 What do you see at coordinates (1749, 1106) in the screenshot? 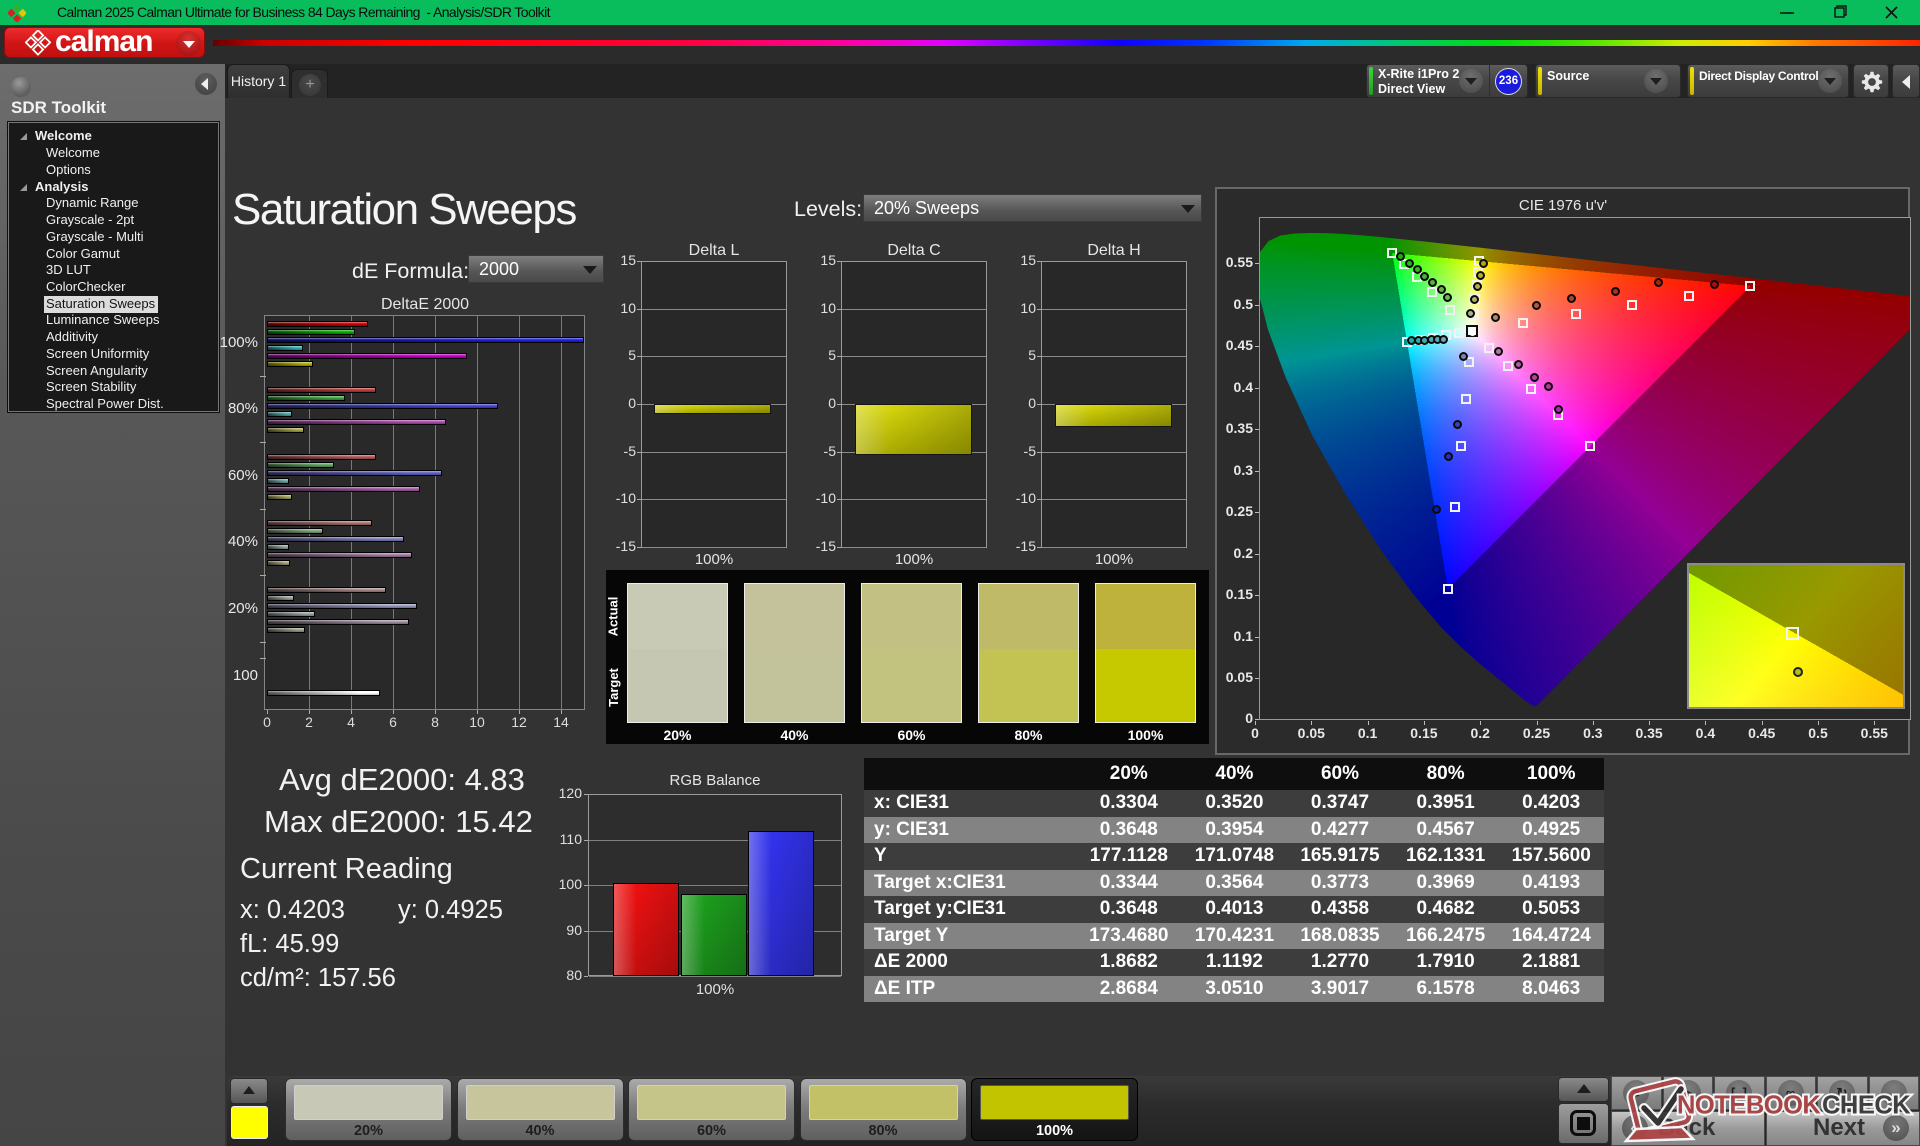
I see `svg-text: NOTEBOOK` at bounding box center [1749, 1106].